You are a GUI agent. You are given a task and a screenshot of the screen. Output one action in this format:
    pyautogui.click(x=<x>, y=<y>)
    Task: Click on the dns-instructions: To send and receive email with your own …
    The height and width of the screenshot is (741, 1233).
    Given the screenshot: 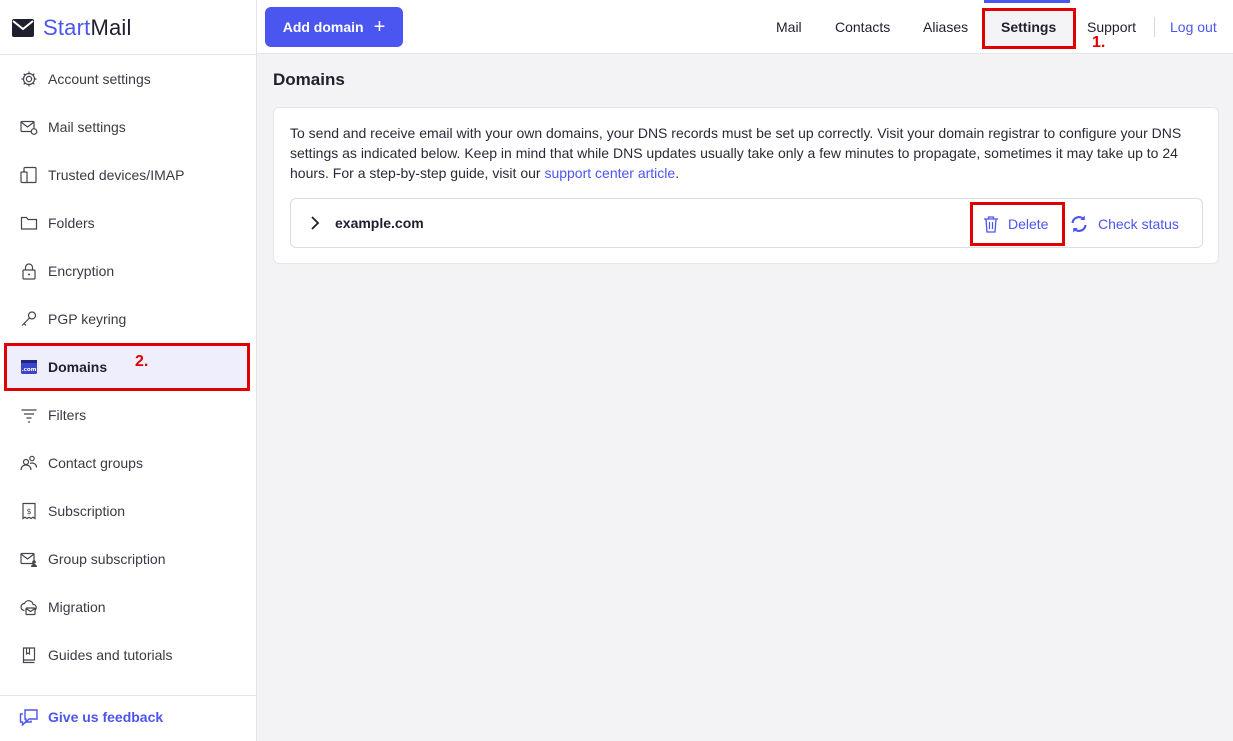 What is the action you would take?
    pyautogui.click(x=736, y=153)
    